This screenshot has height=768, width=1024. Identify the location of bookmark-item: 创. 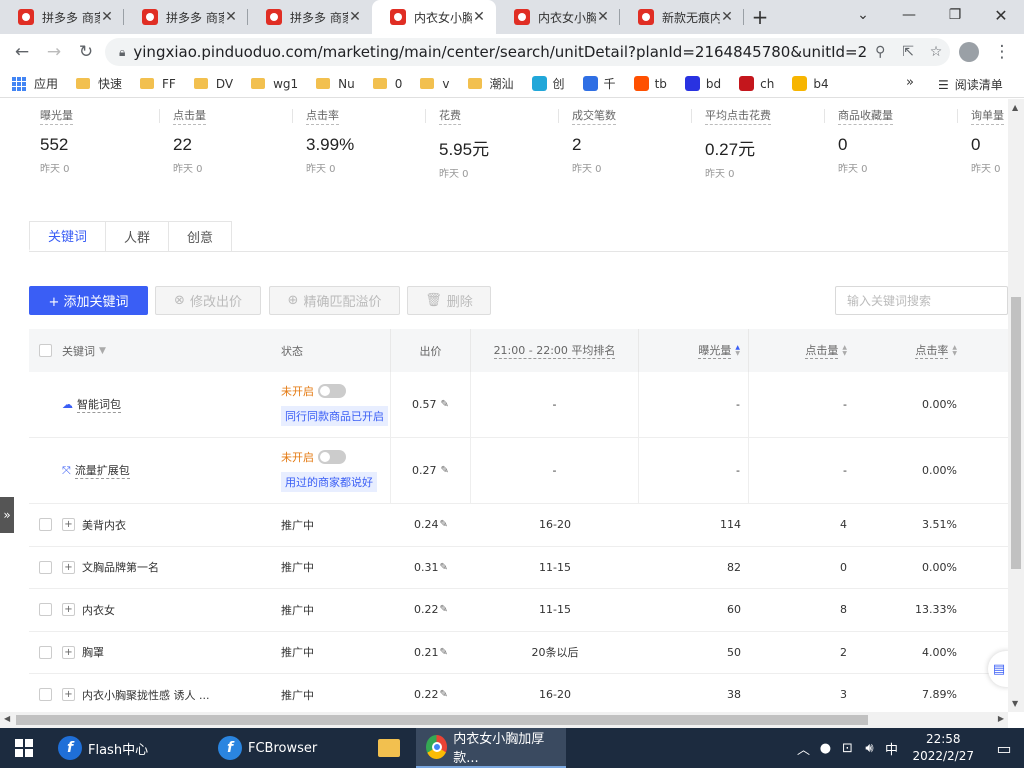
(548, 83).